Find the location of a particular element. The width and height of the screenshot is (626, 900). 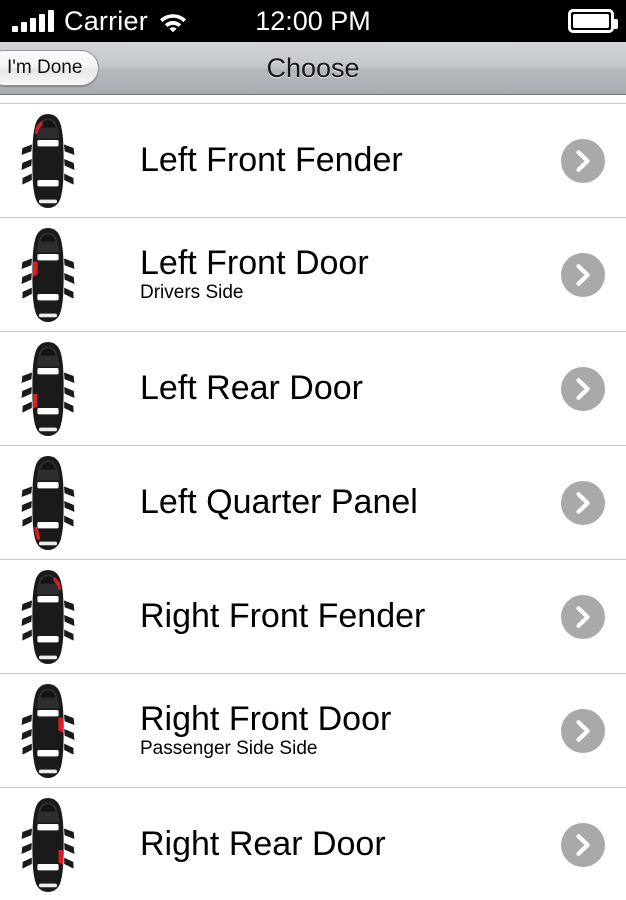

wifi-icon is located at coordinates (173, 21).